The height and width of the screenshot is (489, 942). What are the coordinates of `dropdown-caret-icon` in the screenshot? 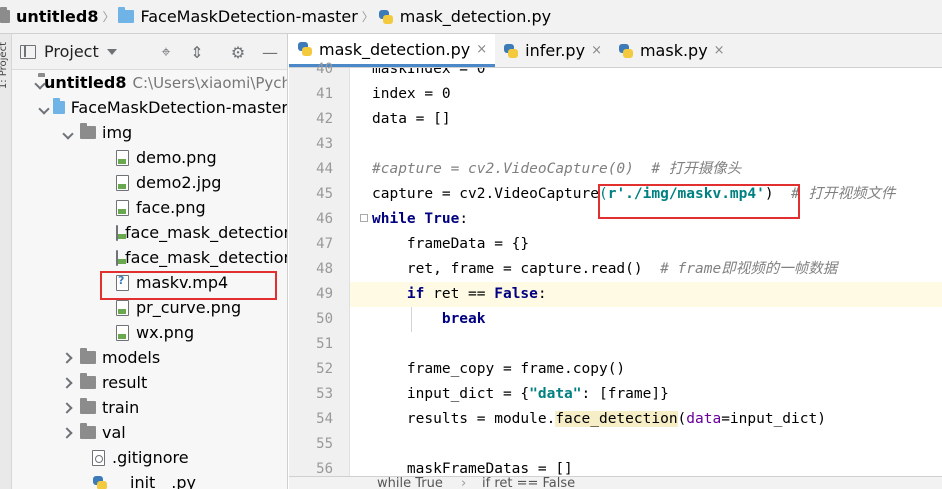 It's located at (111, 51).